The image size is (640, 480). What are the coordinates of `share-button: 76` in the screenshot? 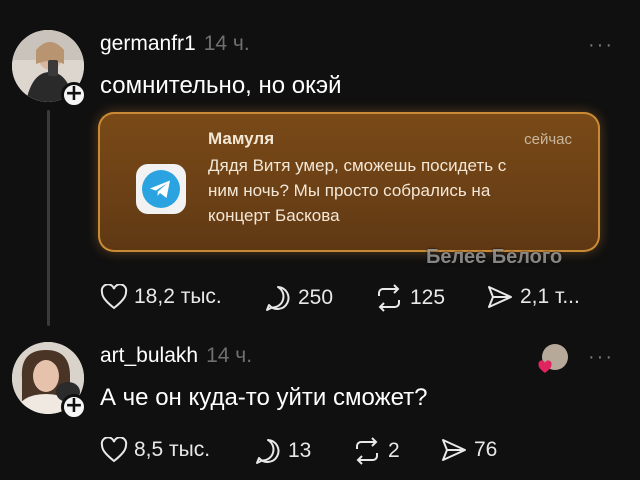 It's located at (468, 450).